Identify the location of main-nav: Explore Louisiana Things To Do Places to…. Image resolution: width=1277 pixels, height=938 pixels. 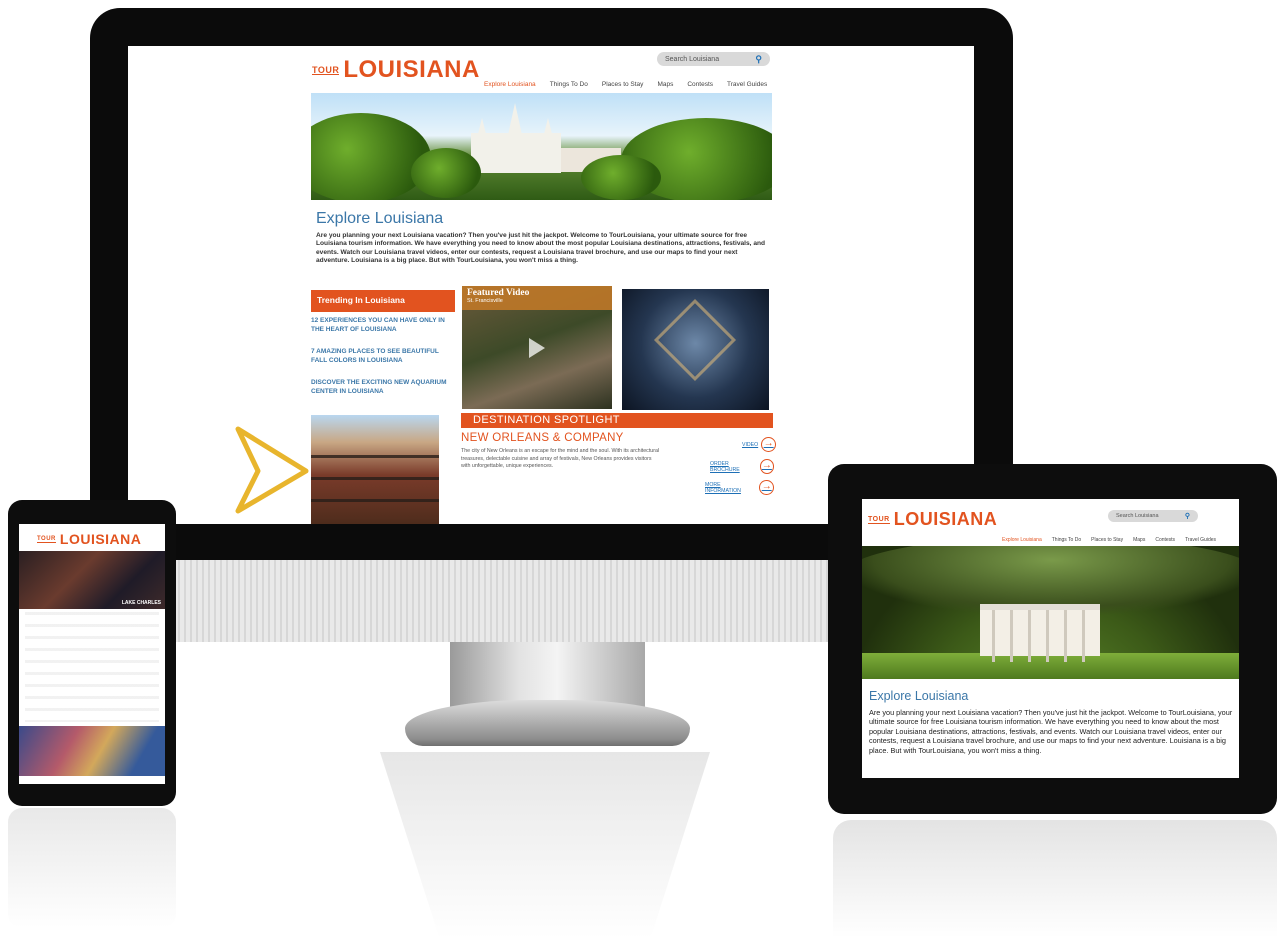
(625, 84).